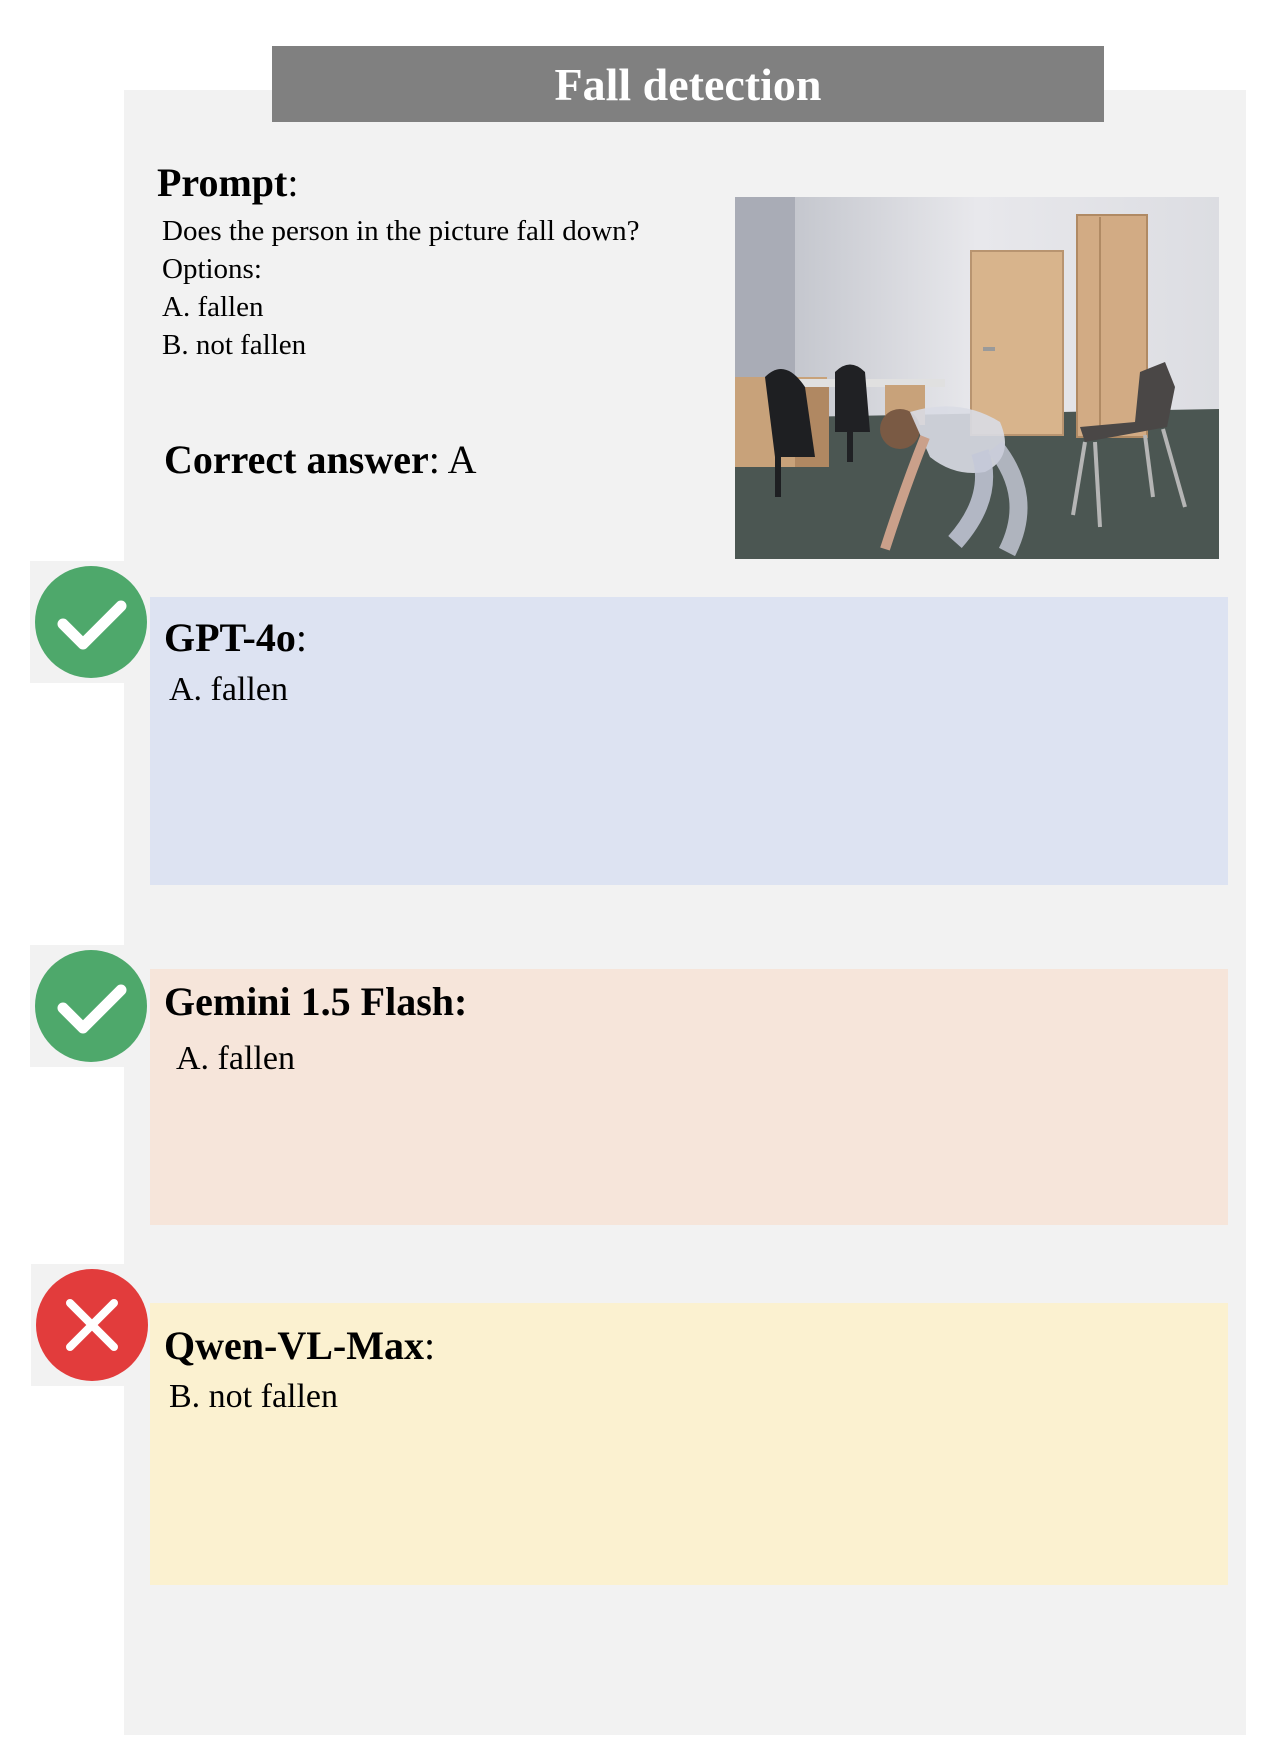 This screenshot has height=1758, width=1270. Describe the element at coordinates (254, 1396) in the screenshot. I see `model-answer: B. not fallen` at that location.